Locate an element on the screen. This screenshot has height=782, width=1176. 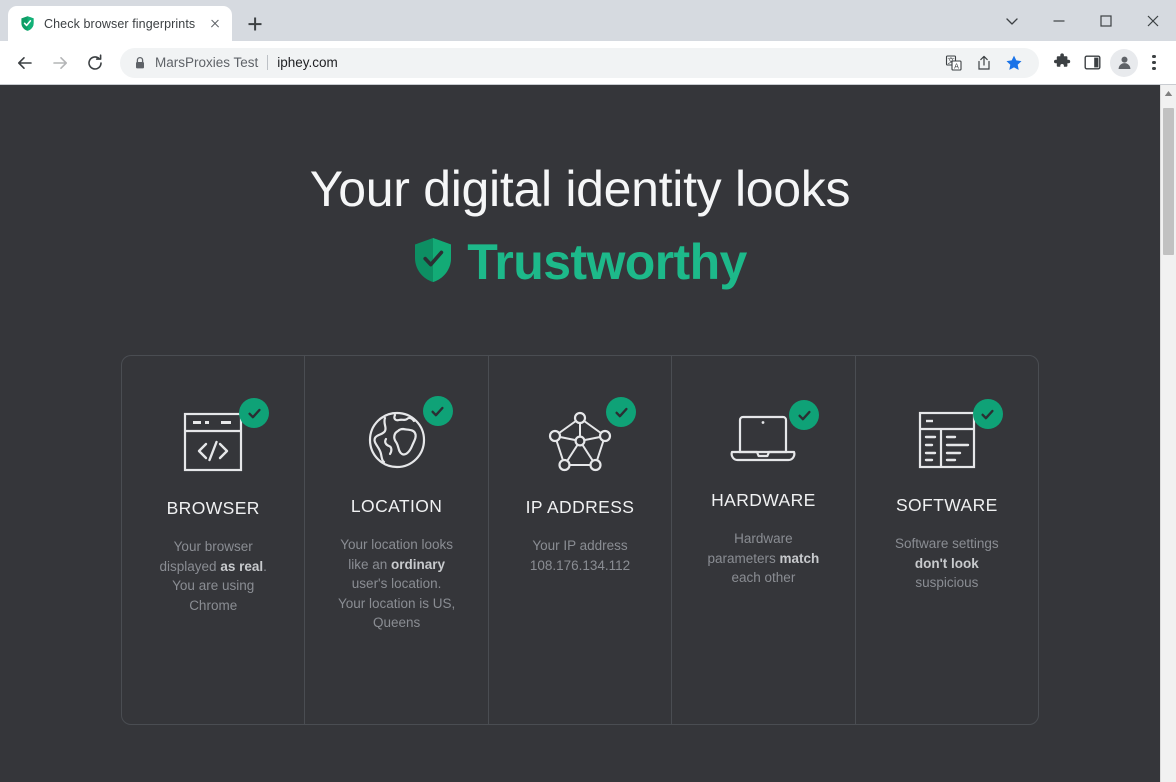
globe-icon is located at coordinates (396, 440).